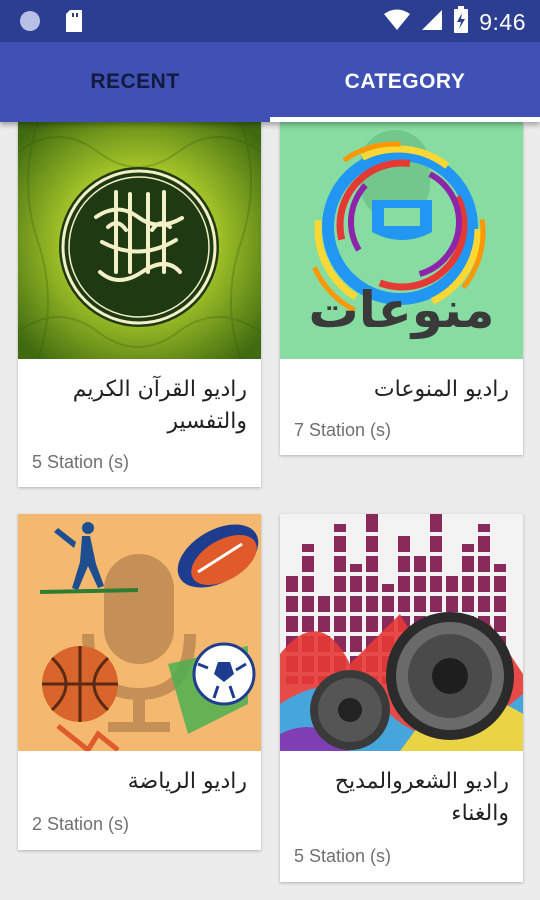  Describe the element at coordinates (30, 23) in the screenshot. I see `circle-notification-icon` at that location.